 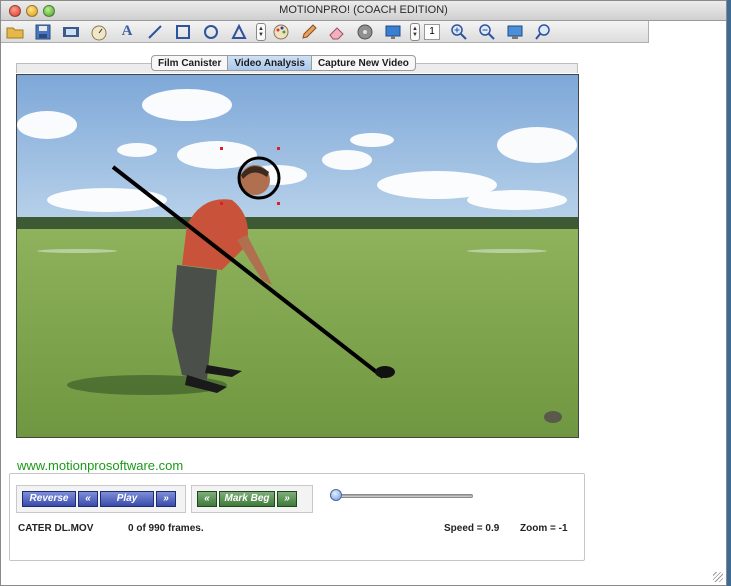 What do you see at coordinates (401, 496) in the screenshot?
I see `timeline-slider-track` at bounding box center [401, 496].